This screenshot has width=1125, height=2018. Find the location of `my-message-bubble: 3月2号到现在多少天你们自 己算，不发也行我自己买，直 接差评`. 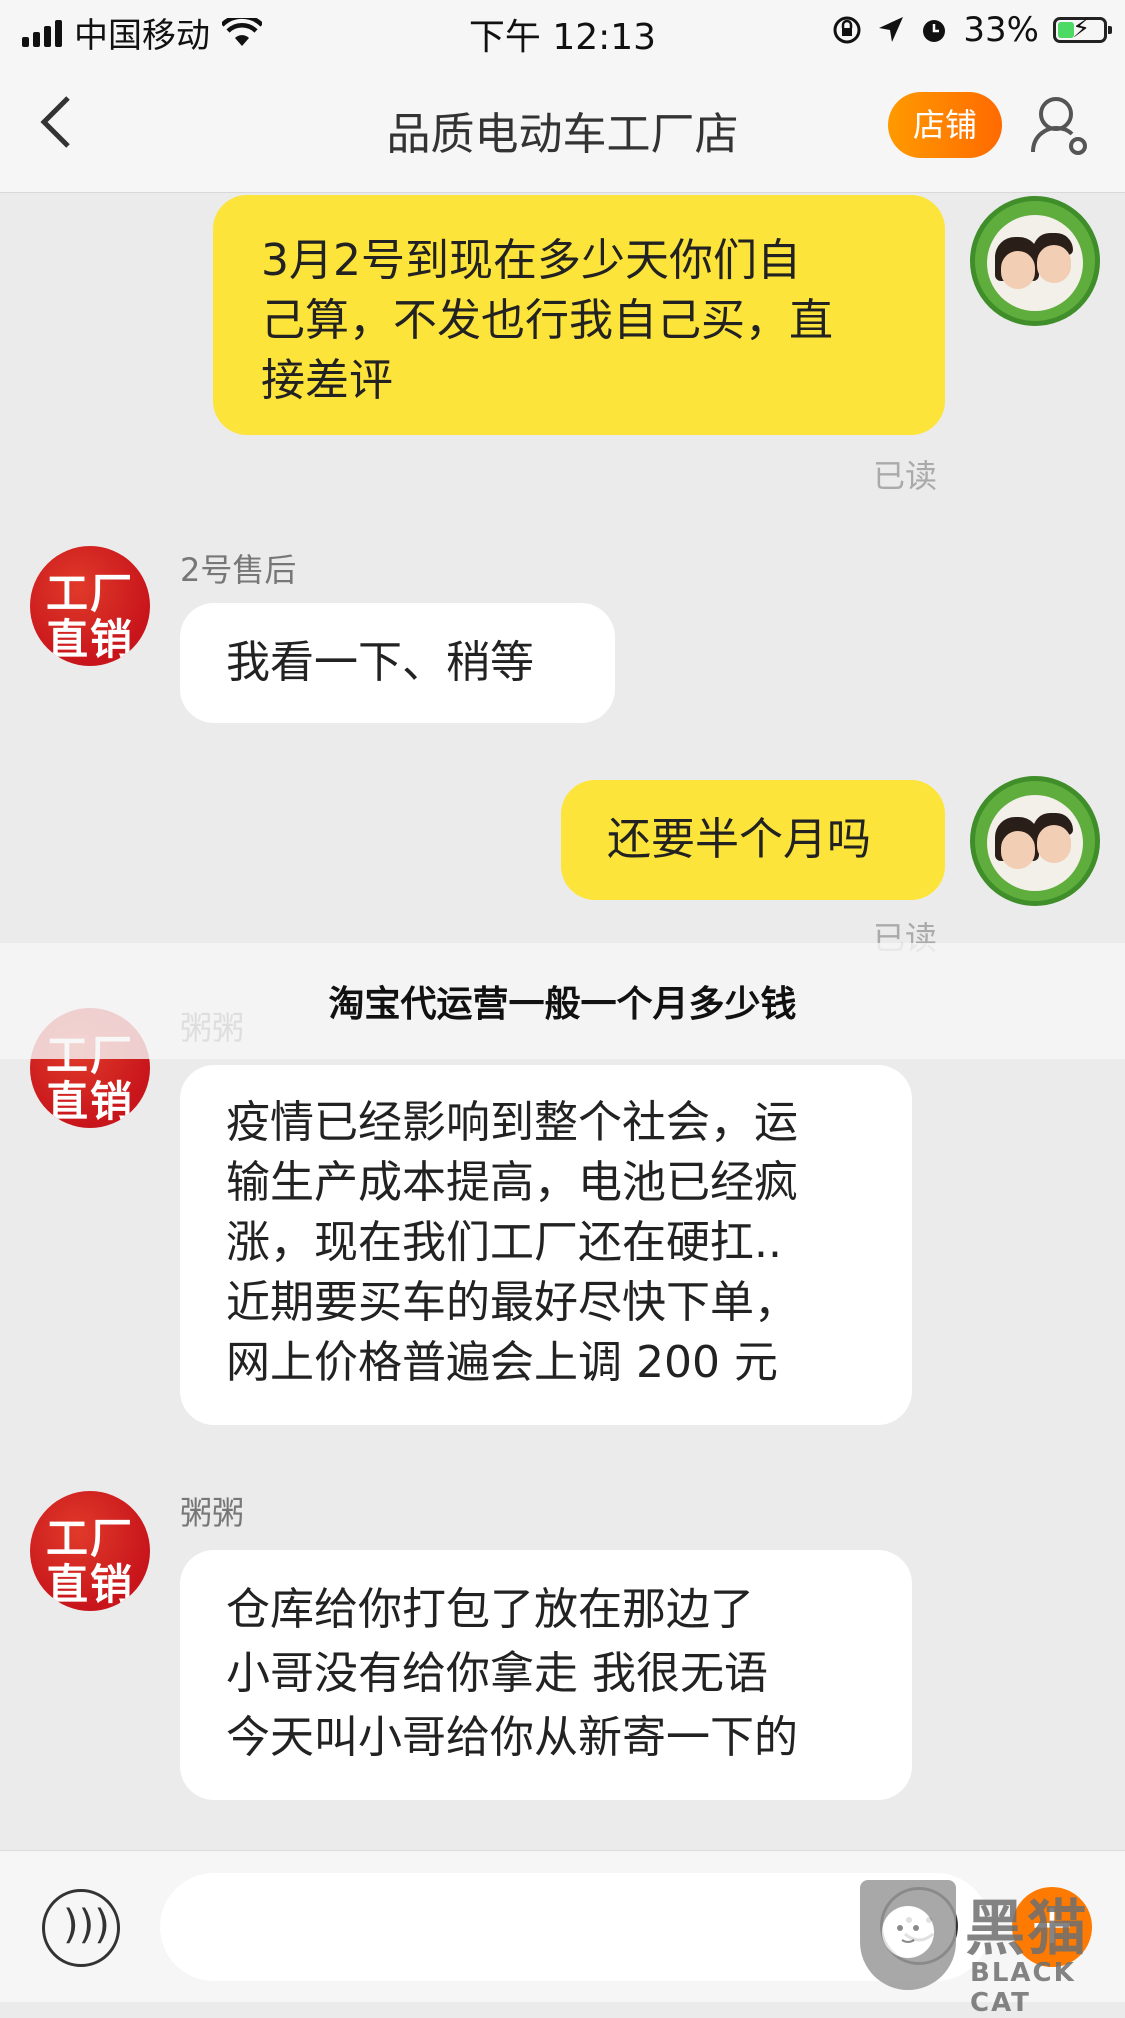

my-message-bubble: 3月2号到现在多少天你们自 己算，不发也行我自己买，直 接差评 is located at coordinates (579, 315).